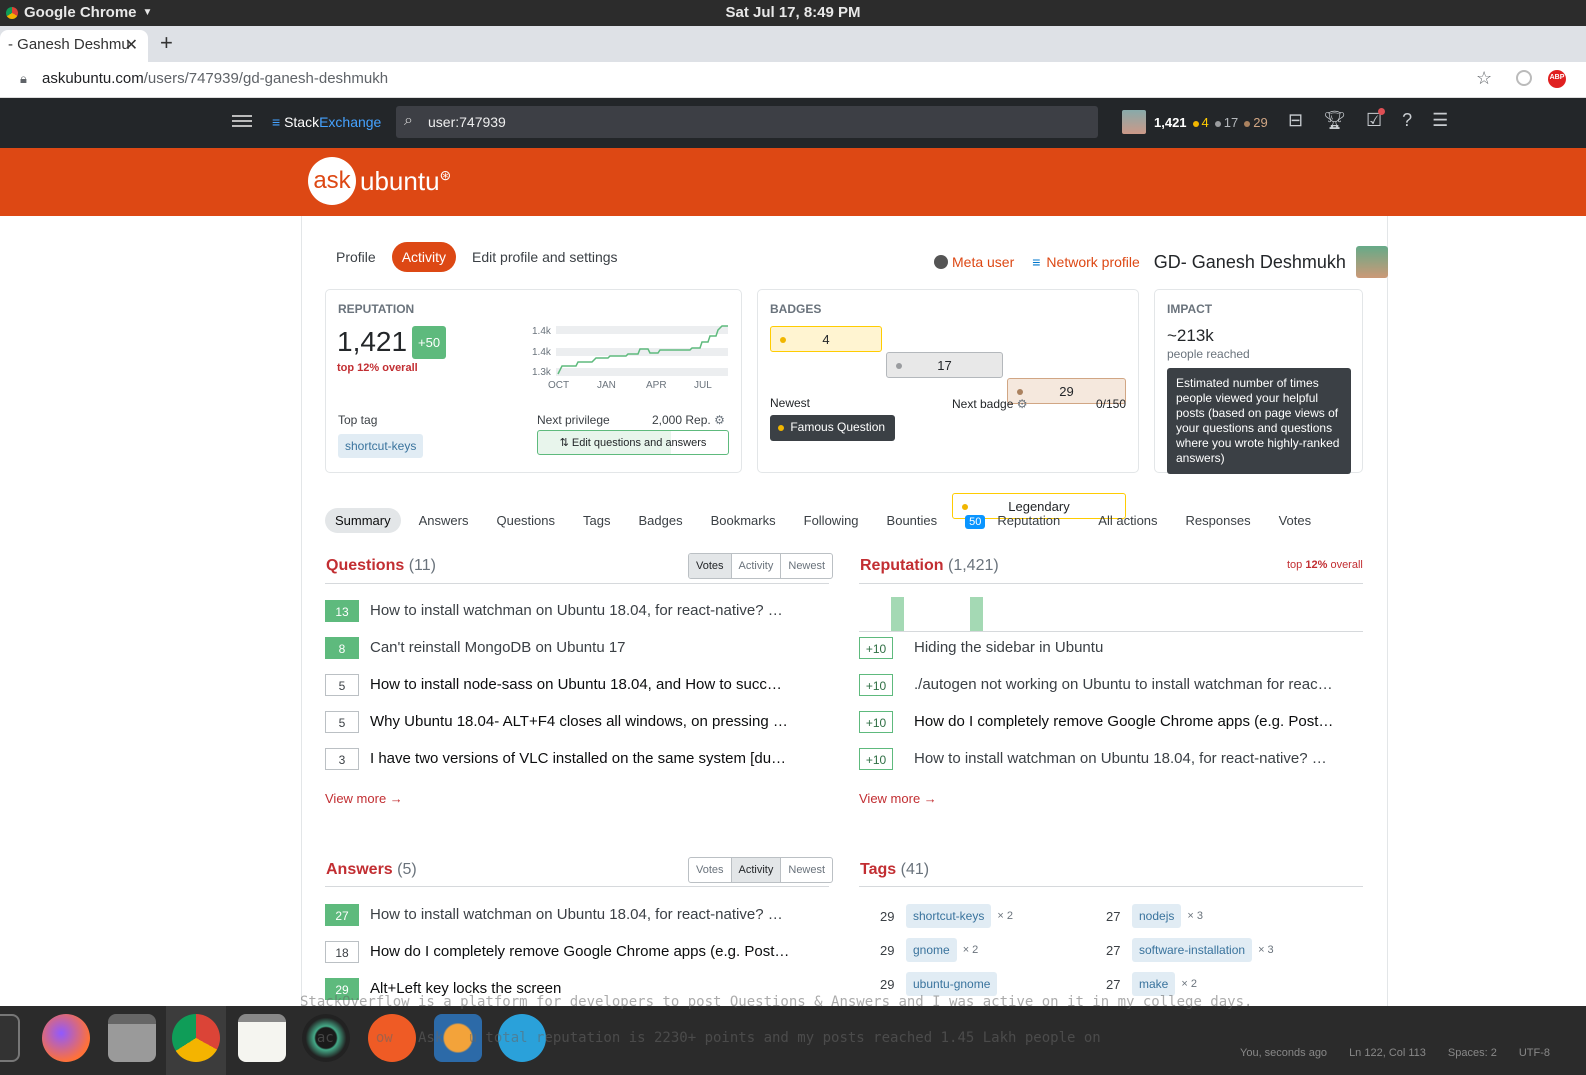  I want to click on topbar-icons: ⊟ 🏆︎ ☑ ? ☰, so click(1368, 119).